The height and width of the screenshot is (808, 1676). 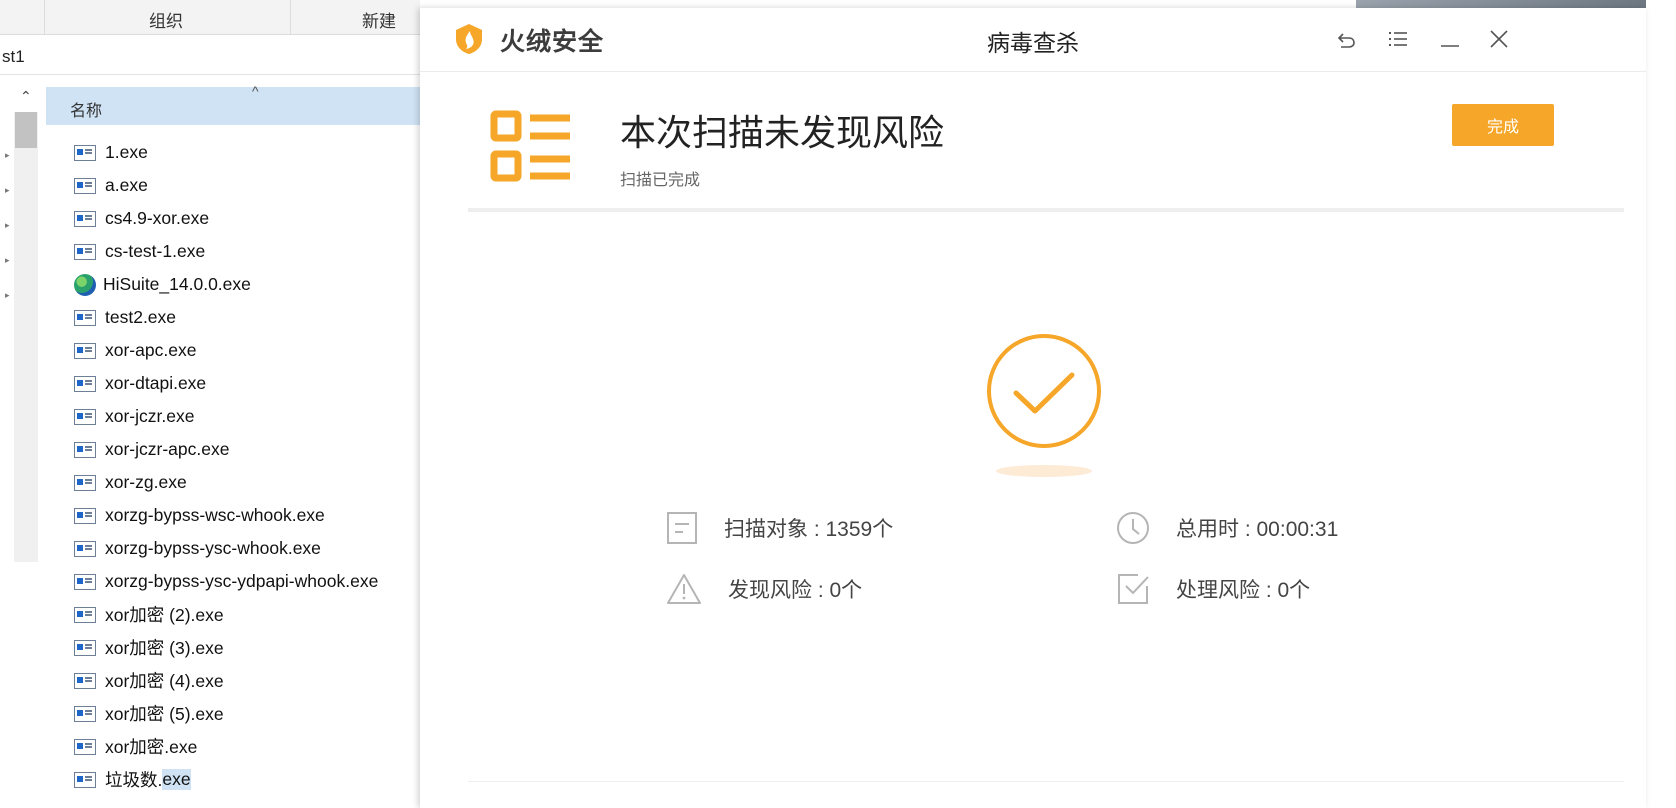 I want to click on file-row: cs-test-1.exe, so click(x=233, y=251).